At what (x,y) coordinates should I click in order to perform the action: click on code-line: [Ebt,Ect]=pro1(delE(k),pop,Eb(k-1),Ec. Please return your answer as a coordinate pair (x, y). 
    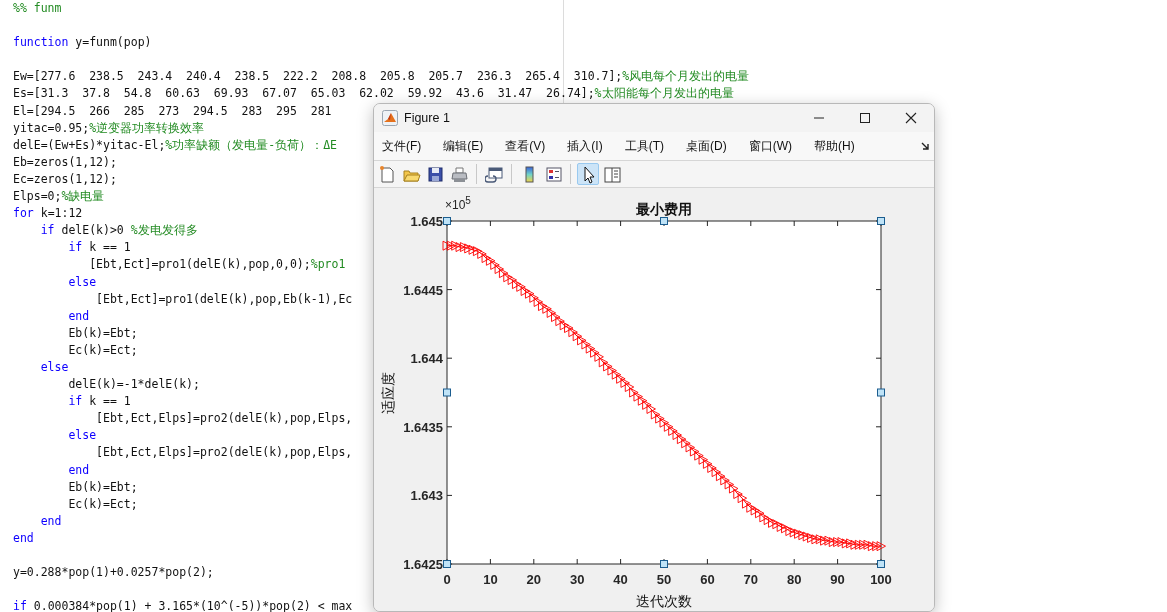
    Looking at the image, I should click on (224, 299).